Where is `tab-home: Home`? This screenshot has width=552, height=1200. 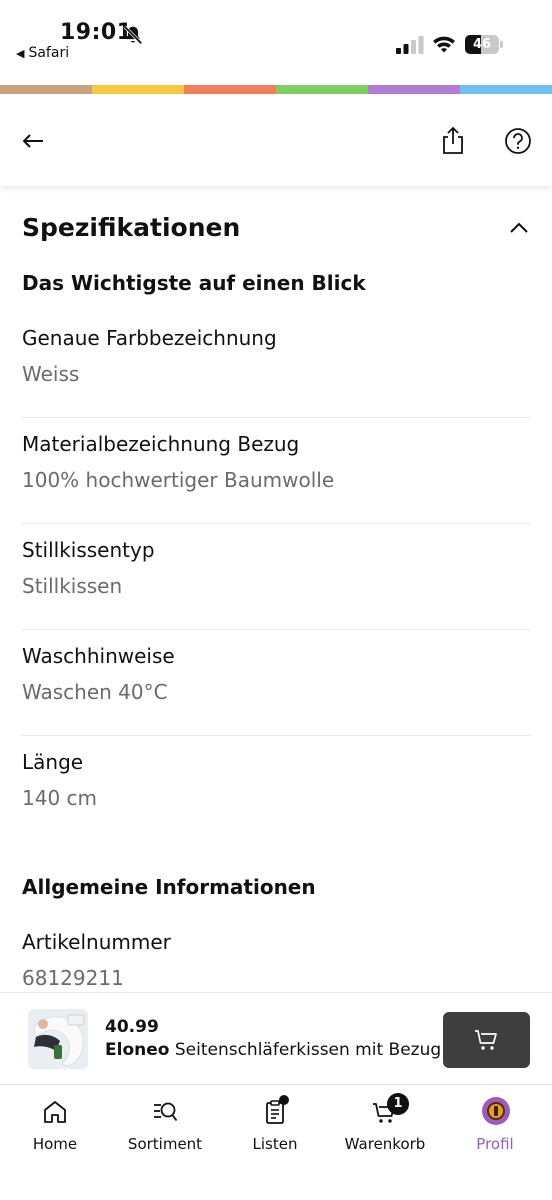 tab-home: Home is located at coordinates (55, 1125).